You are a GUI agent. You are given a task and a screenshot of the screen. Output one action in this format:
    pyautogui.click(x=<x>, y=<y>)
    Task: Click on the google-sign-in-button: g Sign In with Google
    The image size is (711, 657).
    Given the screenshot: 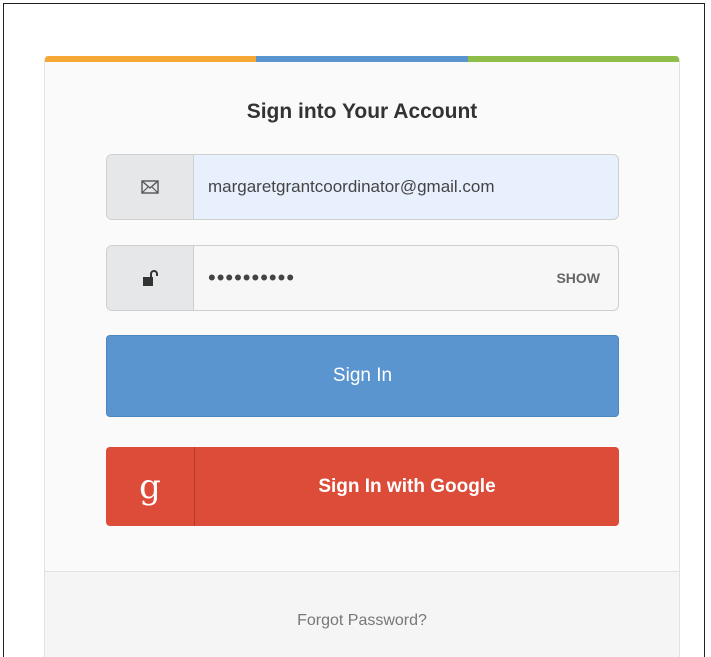 What is the action you would take?
    pyautogui.click(x=362, y=486)
    